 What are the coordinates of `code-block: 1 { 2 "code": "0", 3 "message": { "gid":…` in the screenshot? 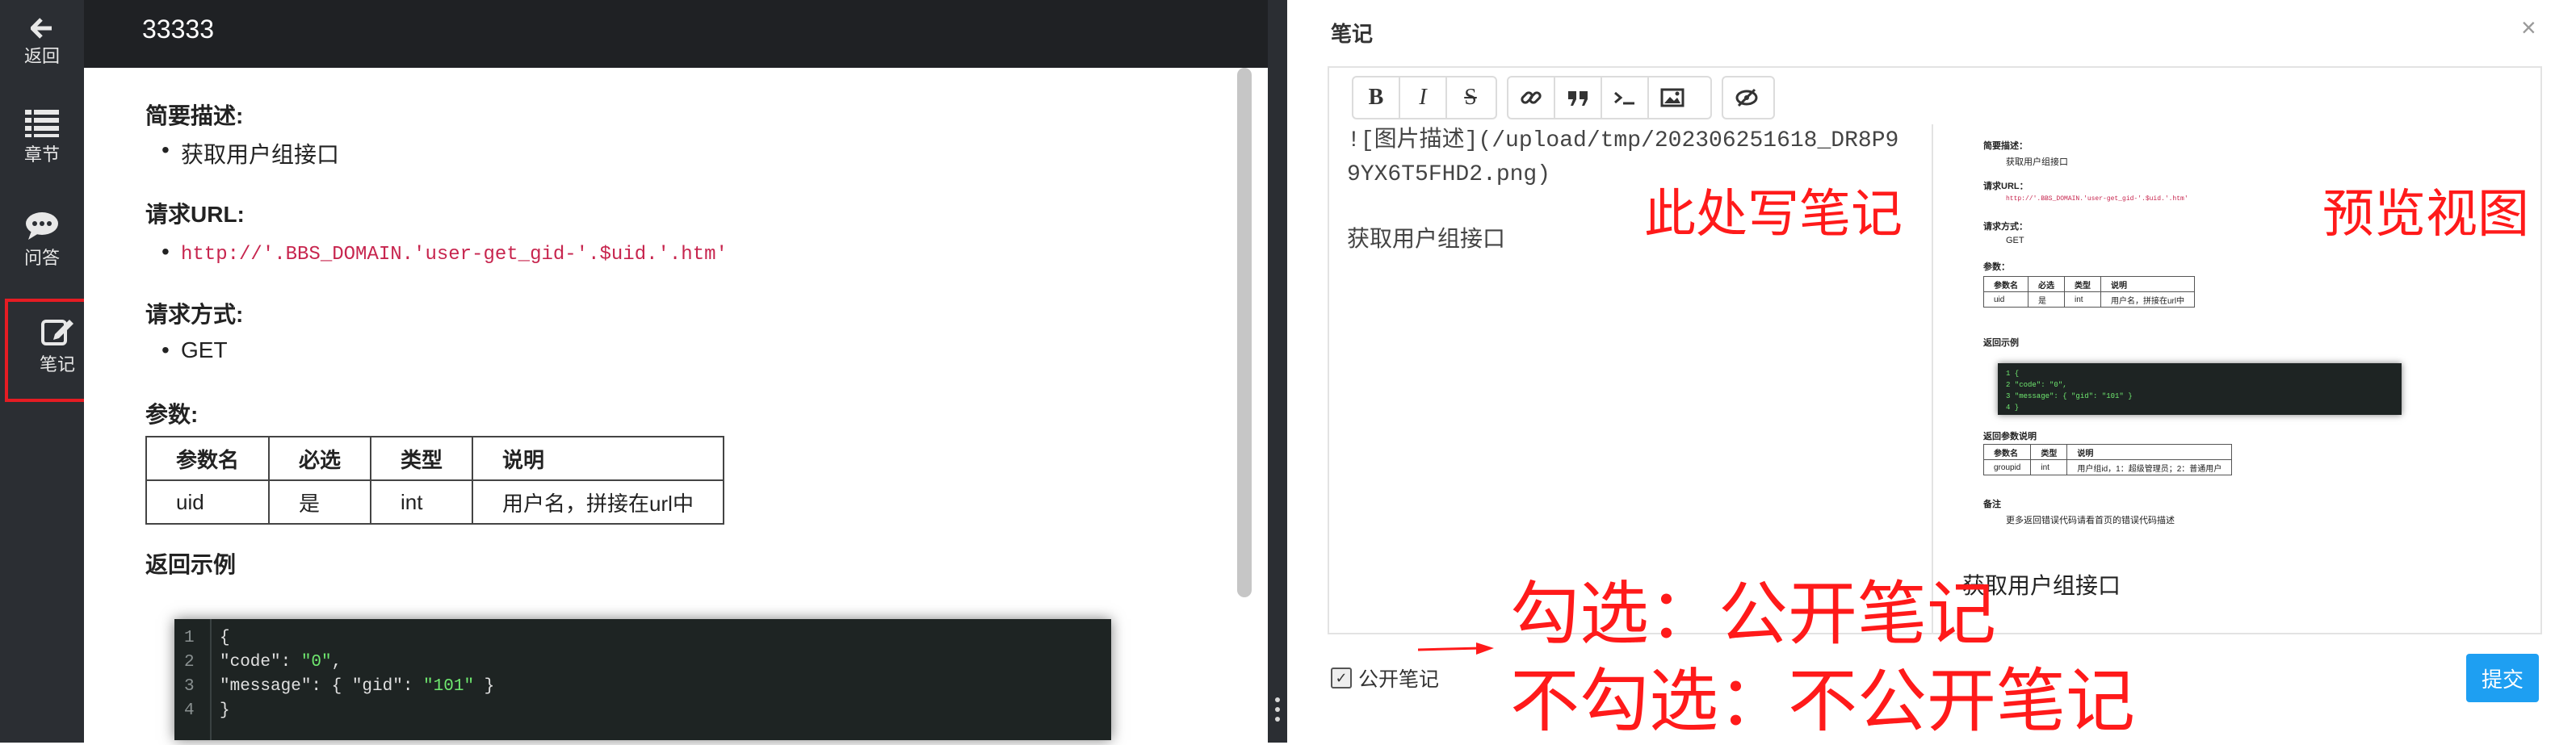 It's located at (642, 679).